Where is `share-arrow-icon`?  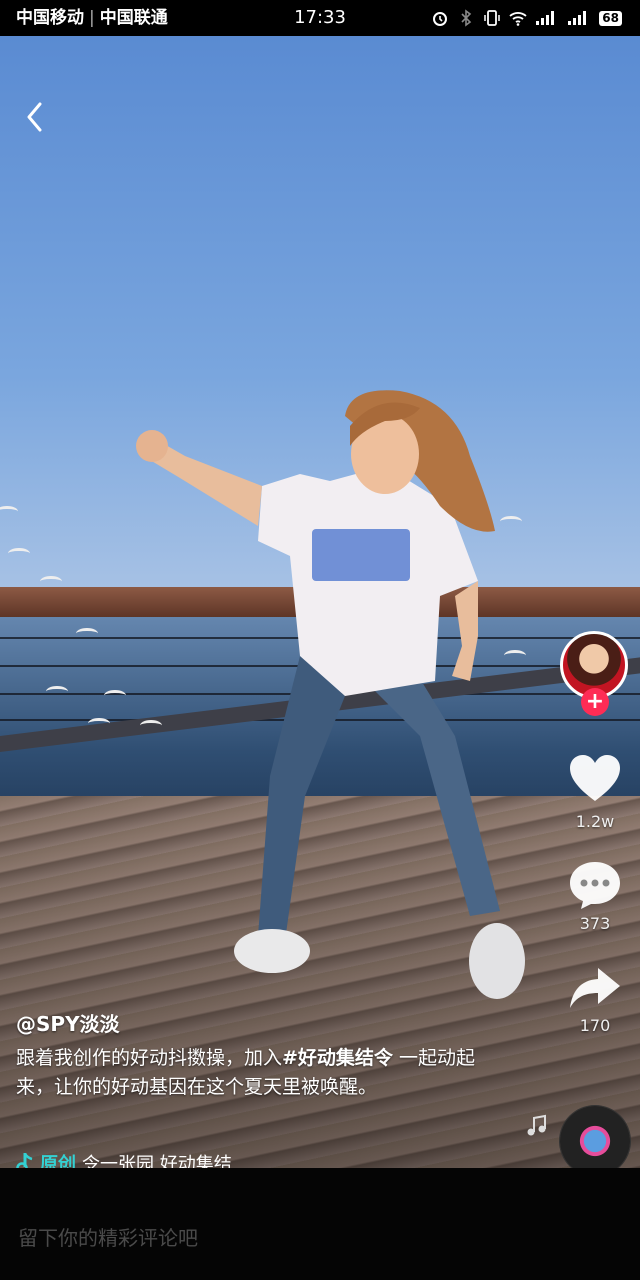
share-arrow-icon is located at coordinates (595, 988).